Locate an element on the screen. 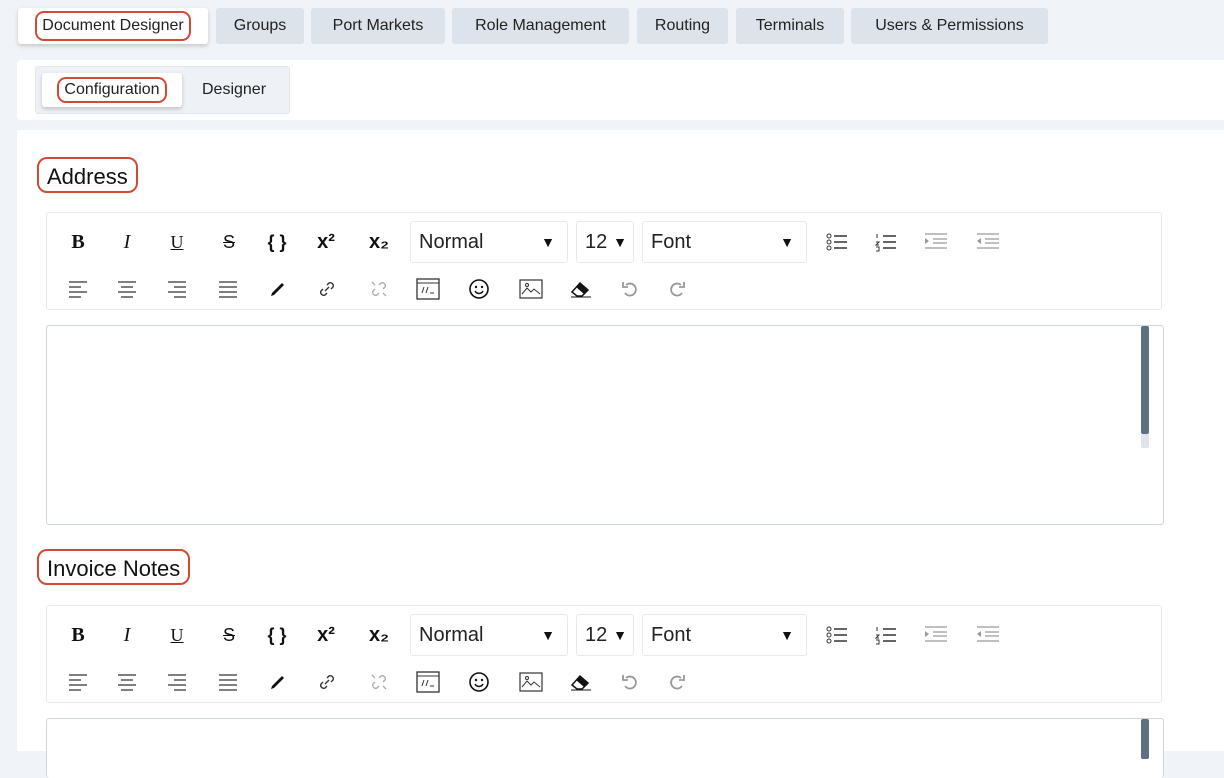  tab-role-management: Role Management is located at coordinates (540, 26).